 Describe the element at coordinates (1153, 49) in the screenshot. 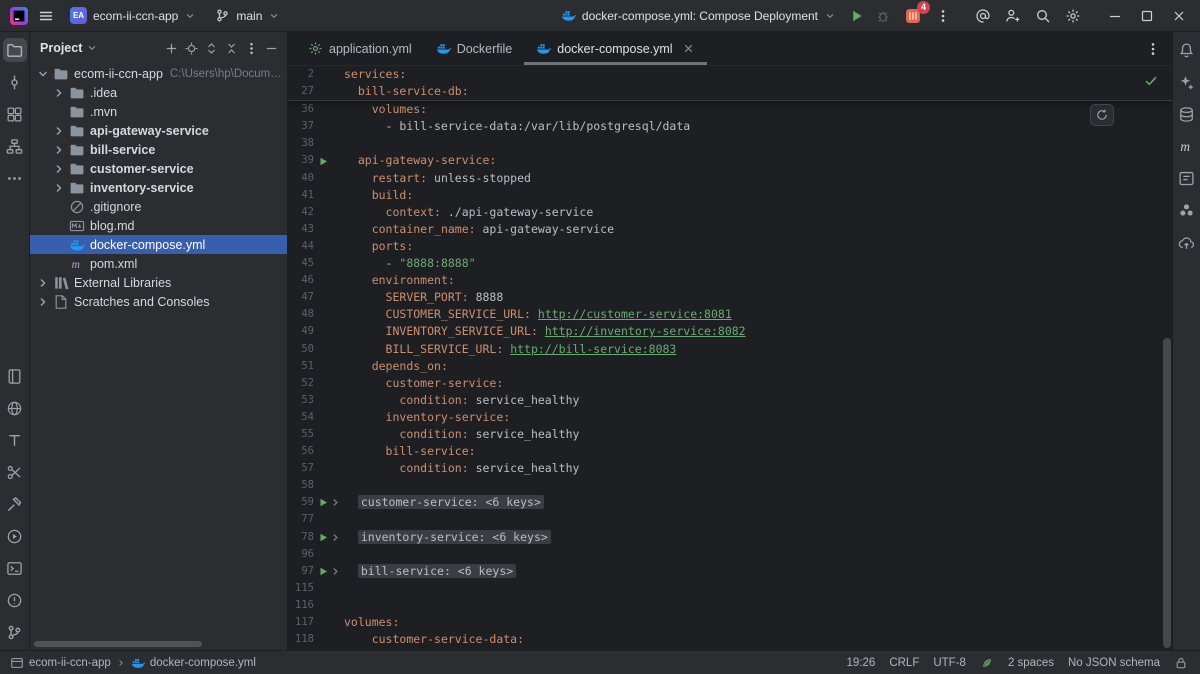

I see `tab-options-button` at that location.